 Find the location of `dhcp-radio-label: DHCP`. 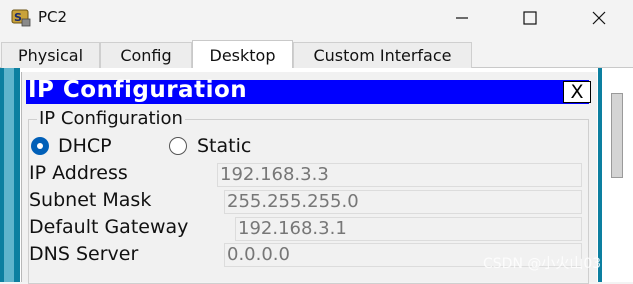

dhcp-radio-label: DHCP is located at coordinates (85, 146).